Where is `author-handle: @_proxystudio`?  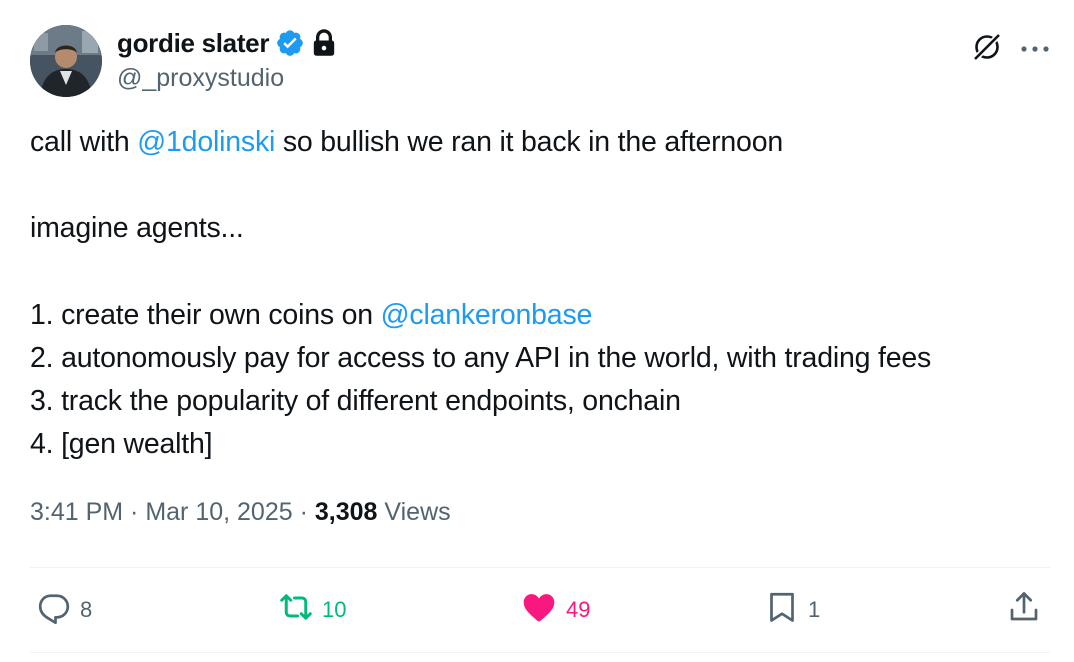 author-handle: @_proxystudio is located at coordinates (200, 78).